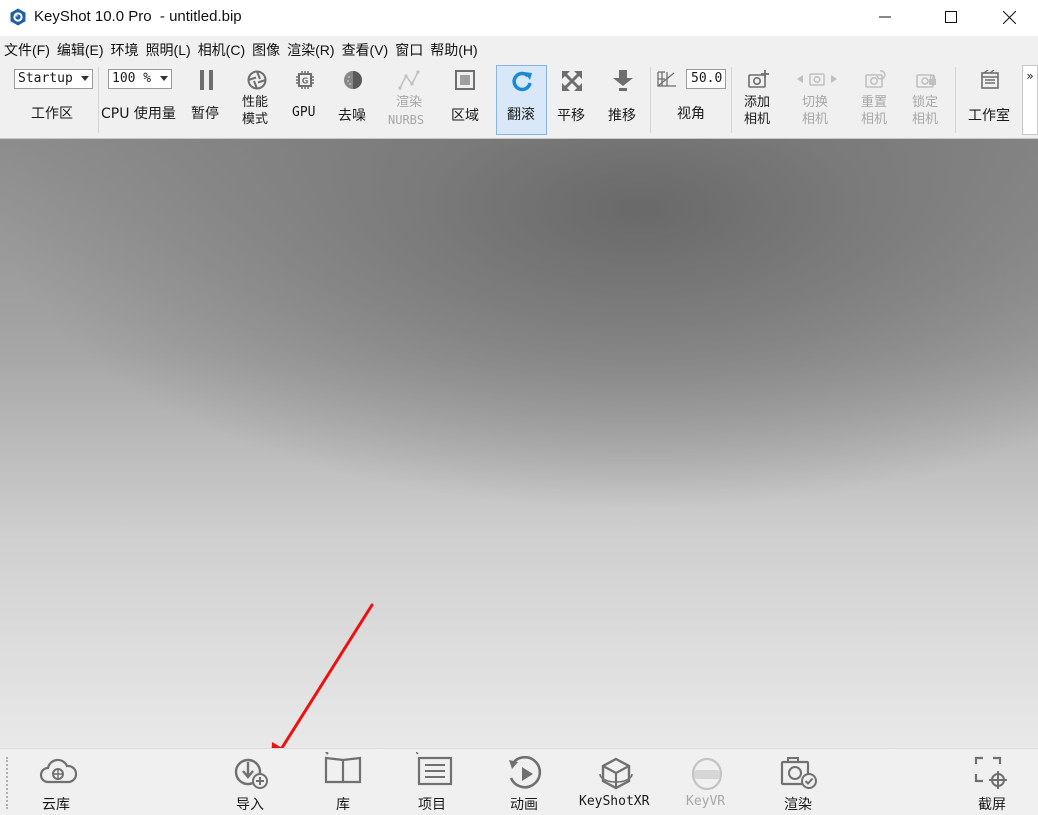 This screenshot has height=815, width=1038. I want to click on bottom-ribbon: 云库 导入 库 项目 动画 KeyShotXR KeyVR 渲染 截屏, so click(519, 781).